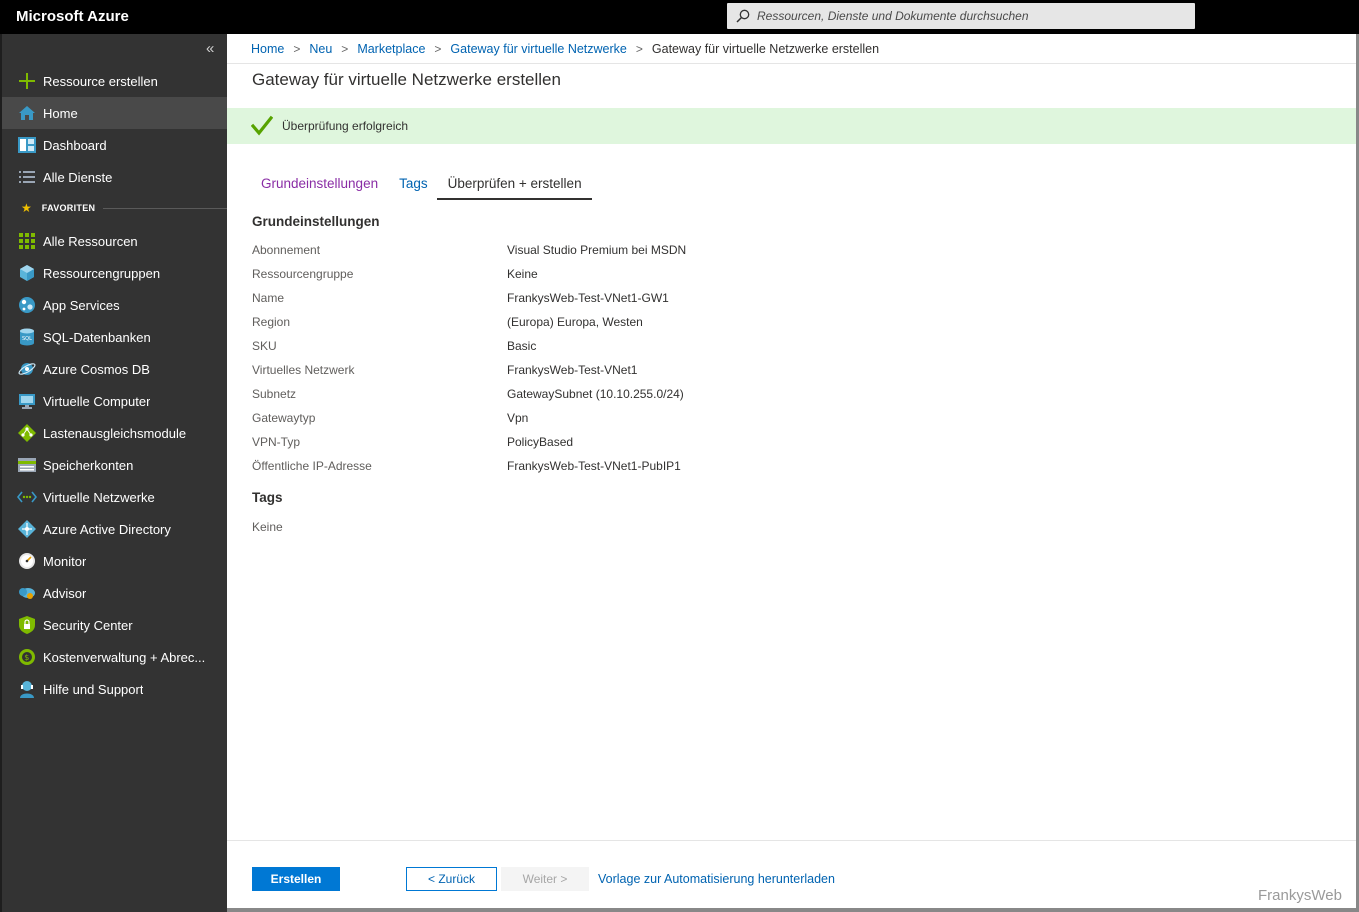  I want to click on sidebar-item-label: Virtuelle Netzwerke, so click(99, 497).